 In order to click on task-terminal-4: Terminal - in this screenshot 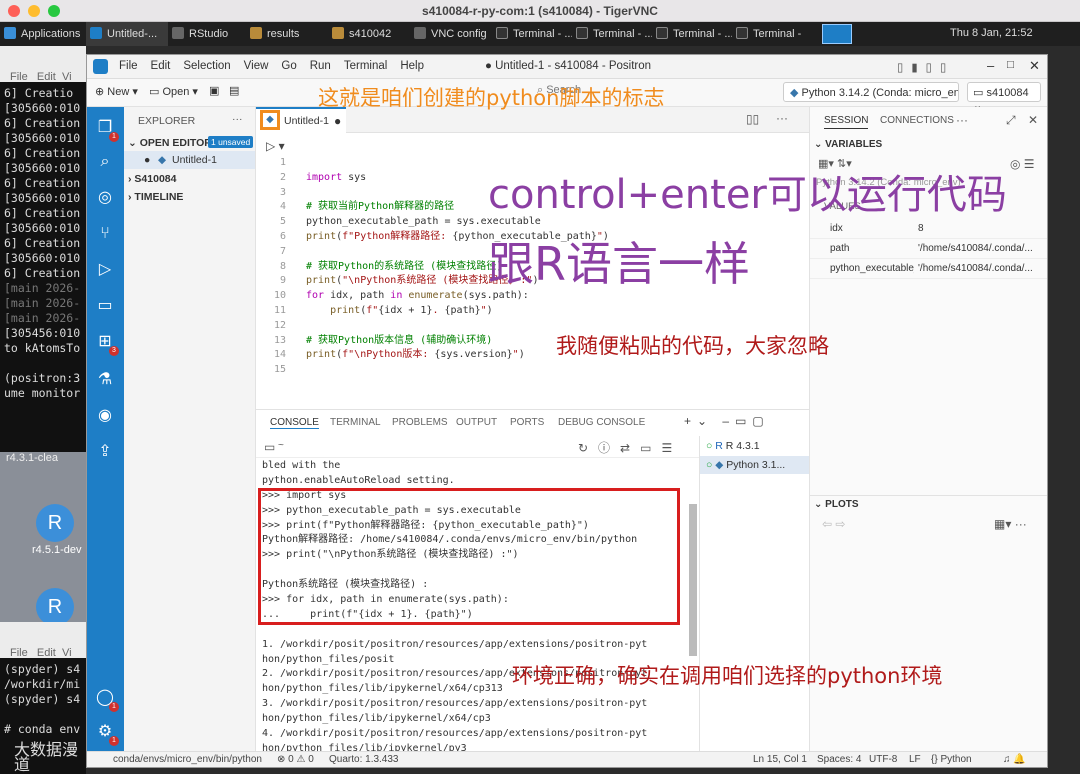, I will do `click(772, 34)`.